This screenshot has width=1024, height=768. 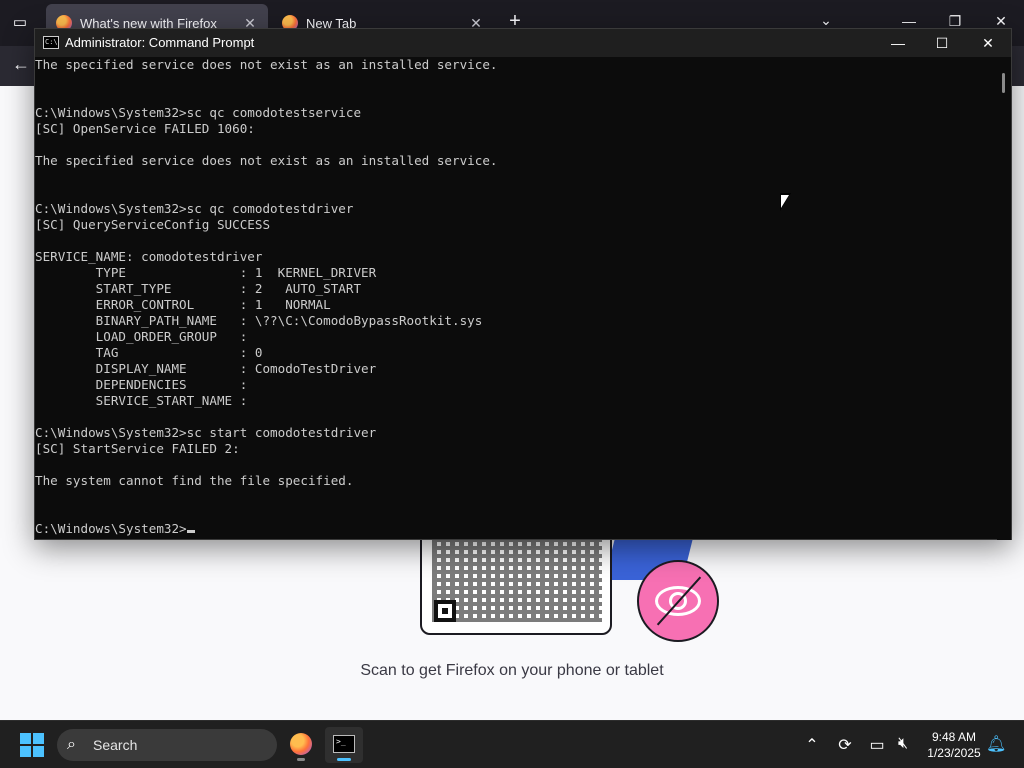 What do you see at coordinates (678, 601) in the screenshot?
I see `privacy-eye-icon` at bounding box center [678, 601].